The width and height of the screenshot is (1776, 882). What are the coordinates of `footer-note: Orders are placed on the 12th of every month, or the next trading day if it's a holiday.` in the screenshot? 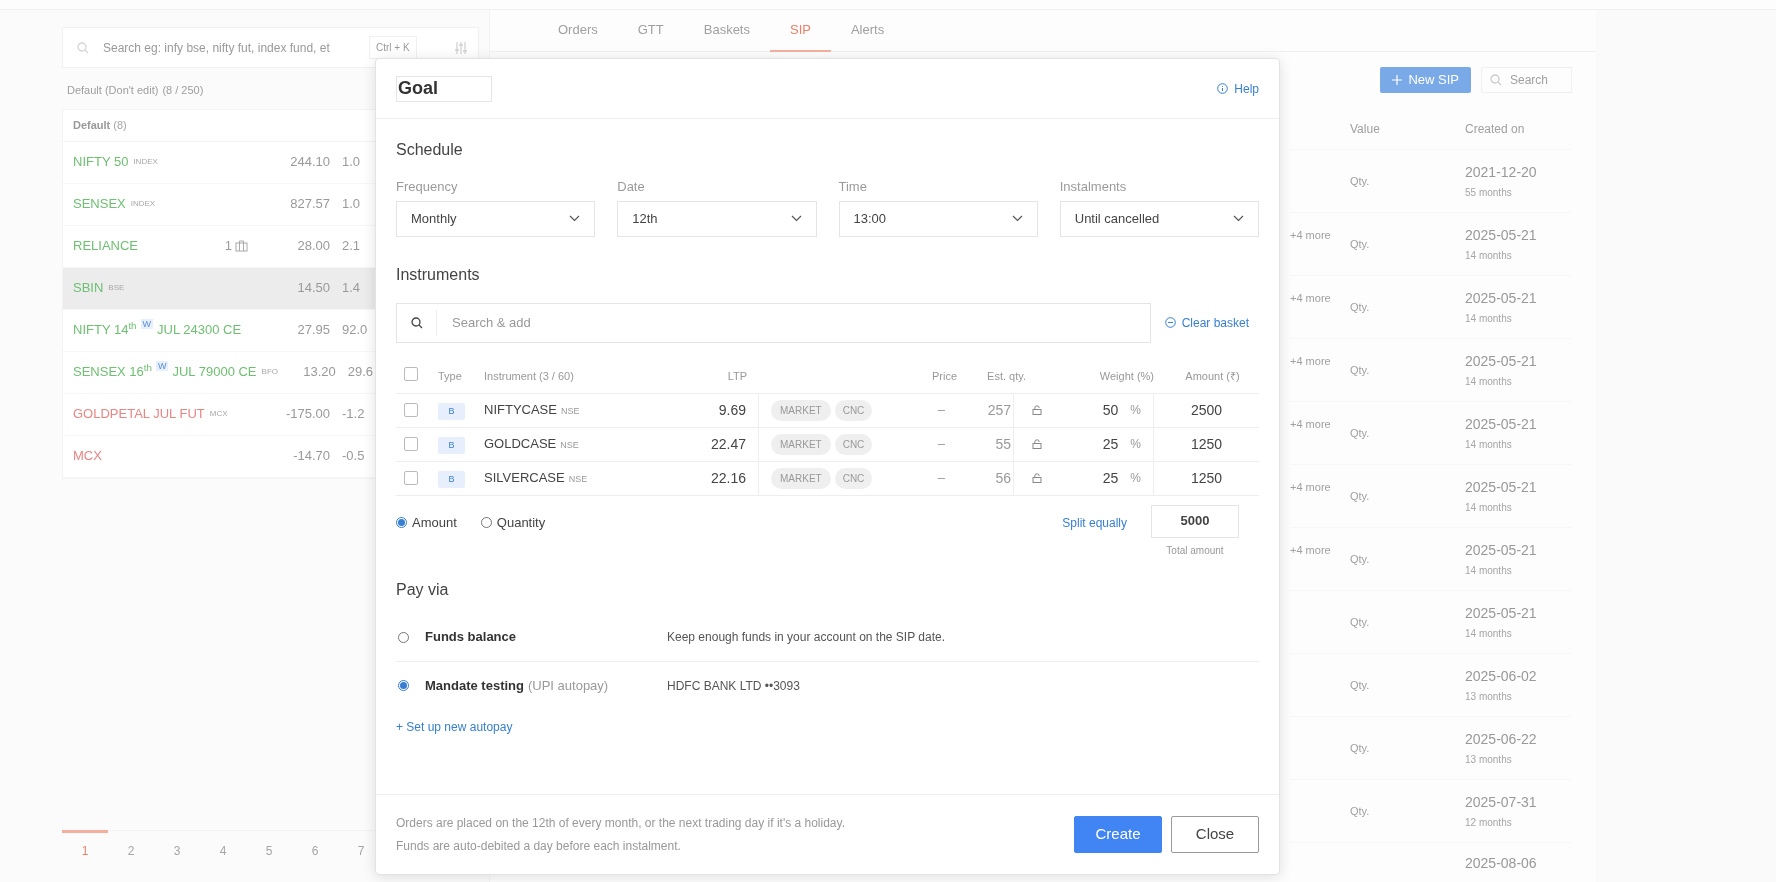 It's located at (620, 823).